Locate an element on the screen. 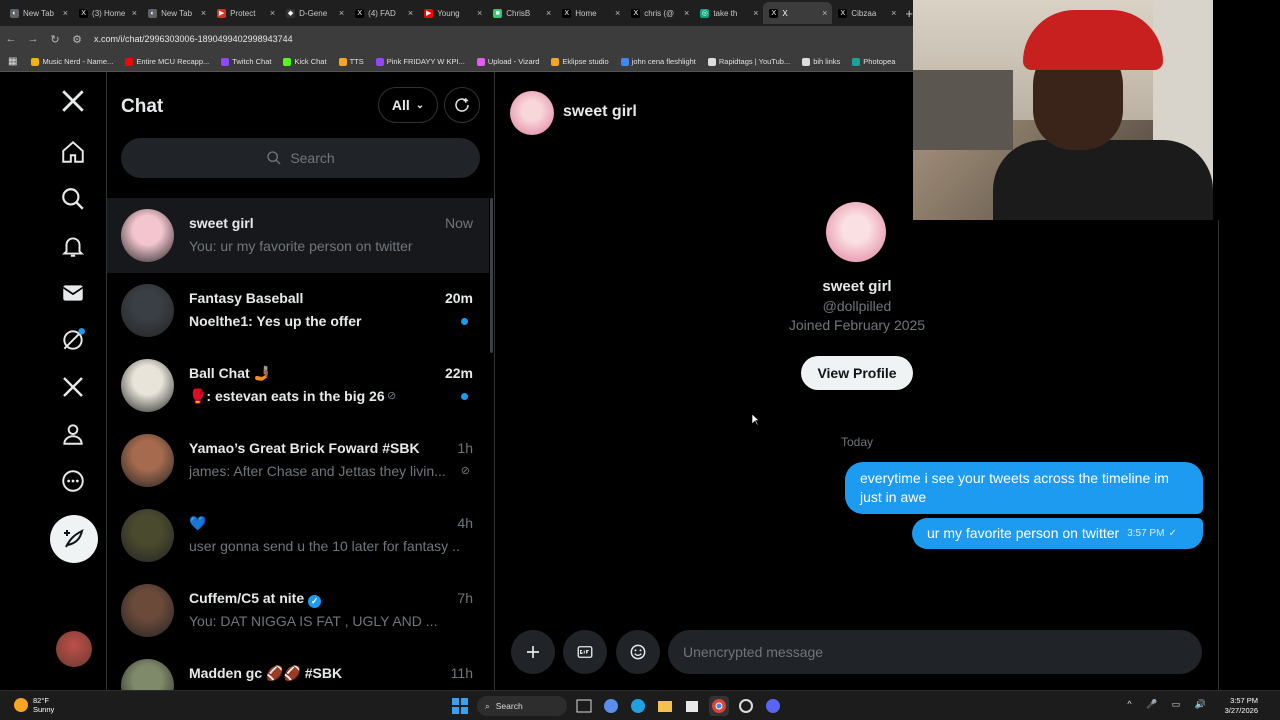  bookmark-item: john cena fleshlight is located at coordinates (658, 61).